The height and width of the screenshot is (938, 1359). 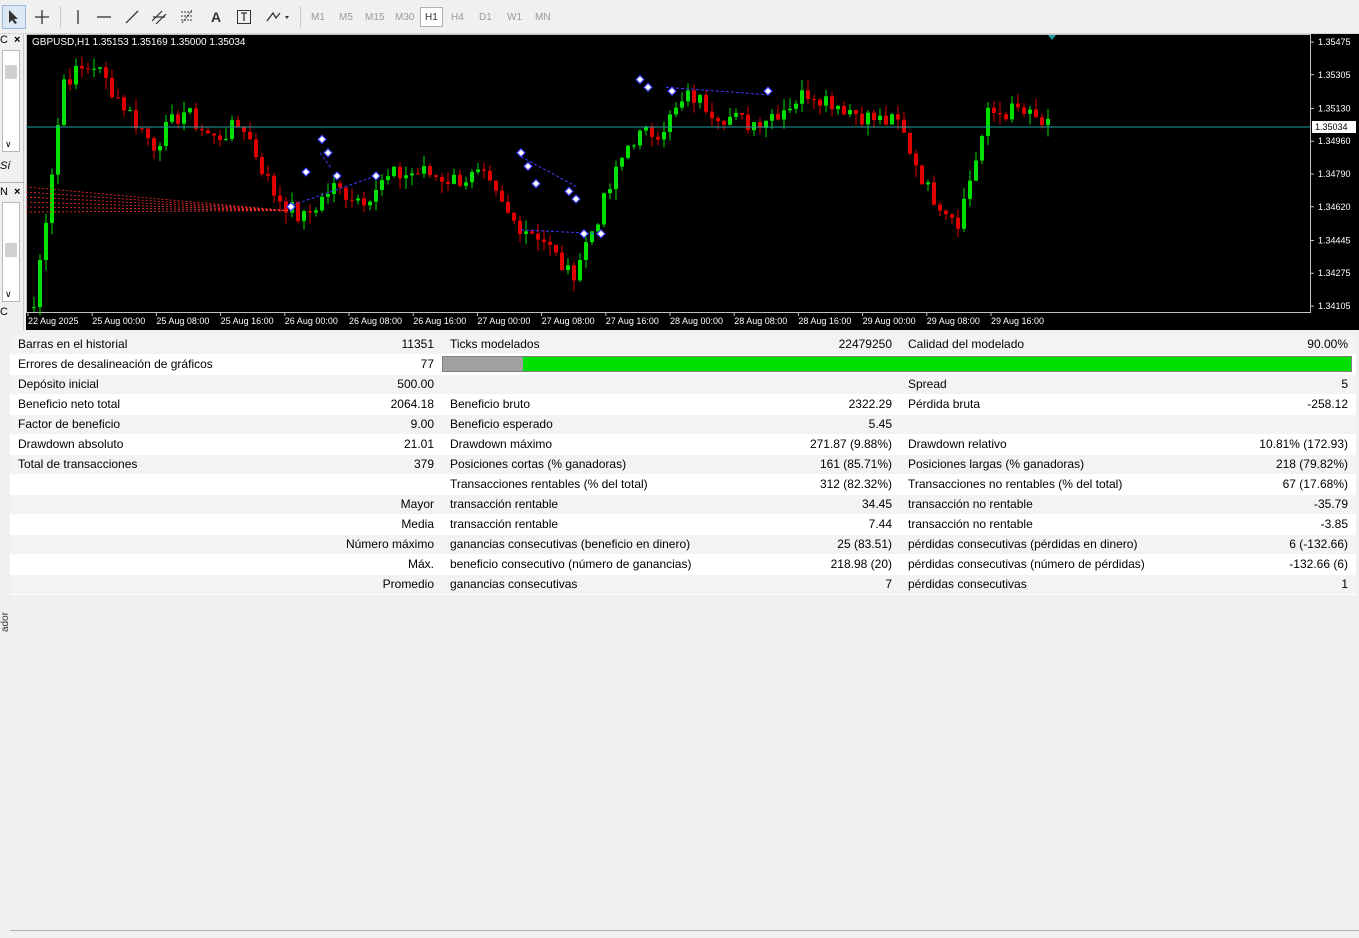 What do you see at coordinates (330, 404) in the screenshot?
I see `report-cell: 2064.18` at bounding box center [330, 404].